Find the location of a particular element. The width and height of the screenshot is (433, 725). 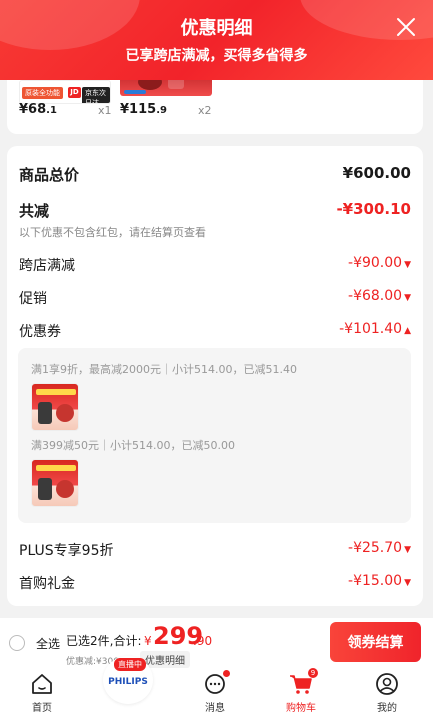

cart-count-badge: 9 is located at coordinates (313, 673).